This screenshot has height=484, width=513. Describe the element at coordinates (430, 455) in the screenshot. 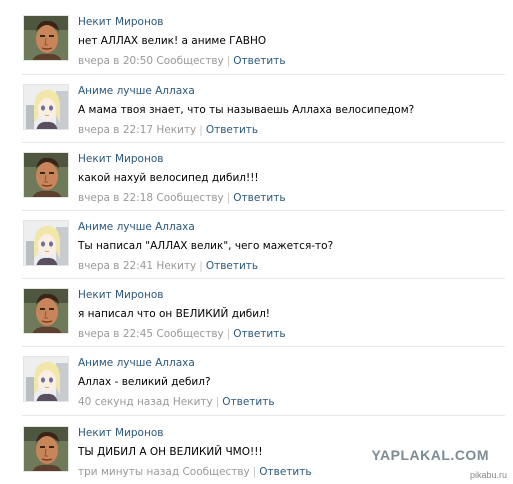

I see `yaplakal-watermark: YAPLAKAL.COM` at that location.